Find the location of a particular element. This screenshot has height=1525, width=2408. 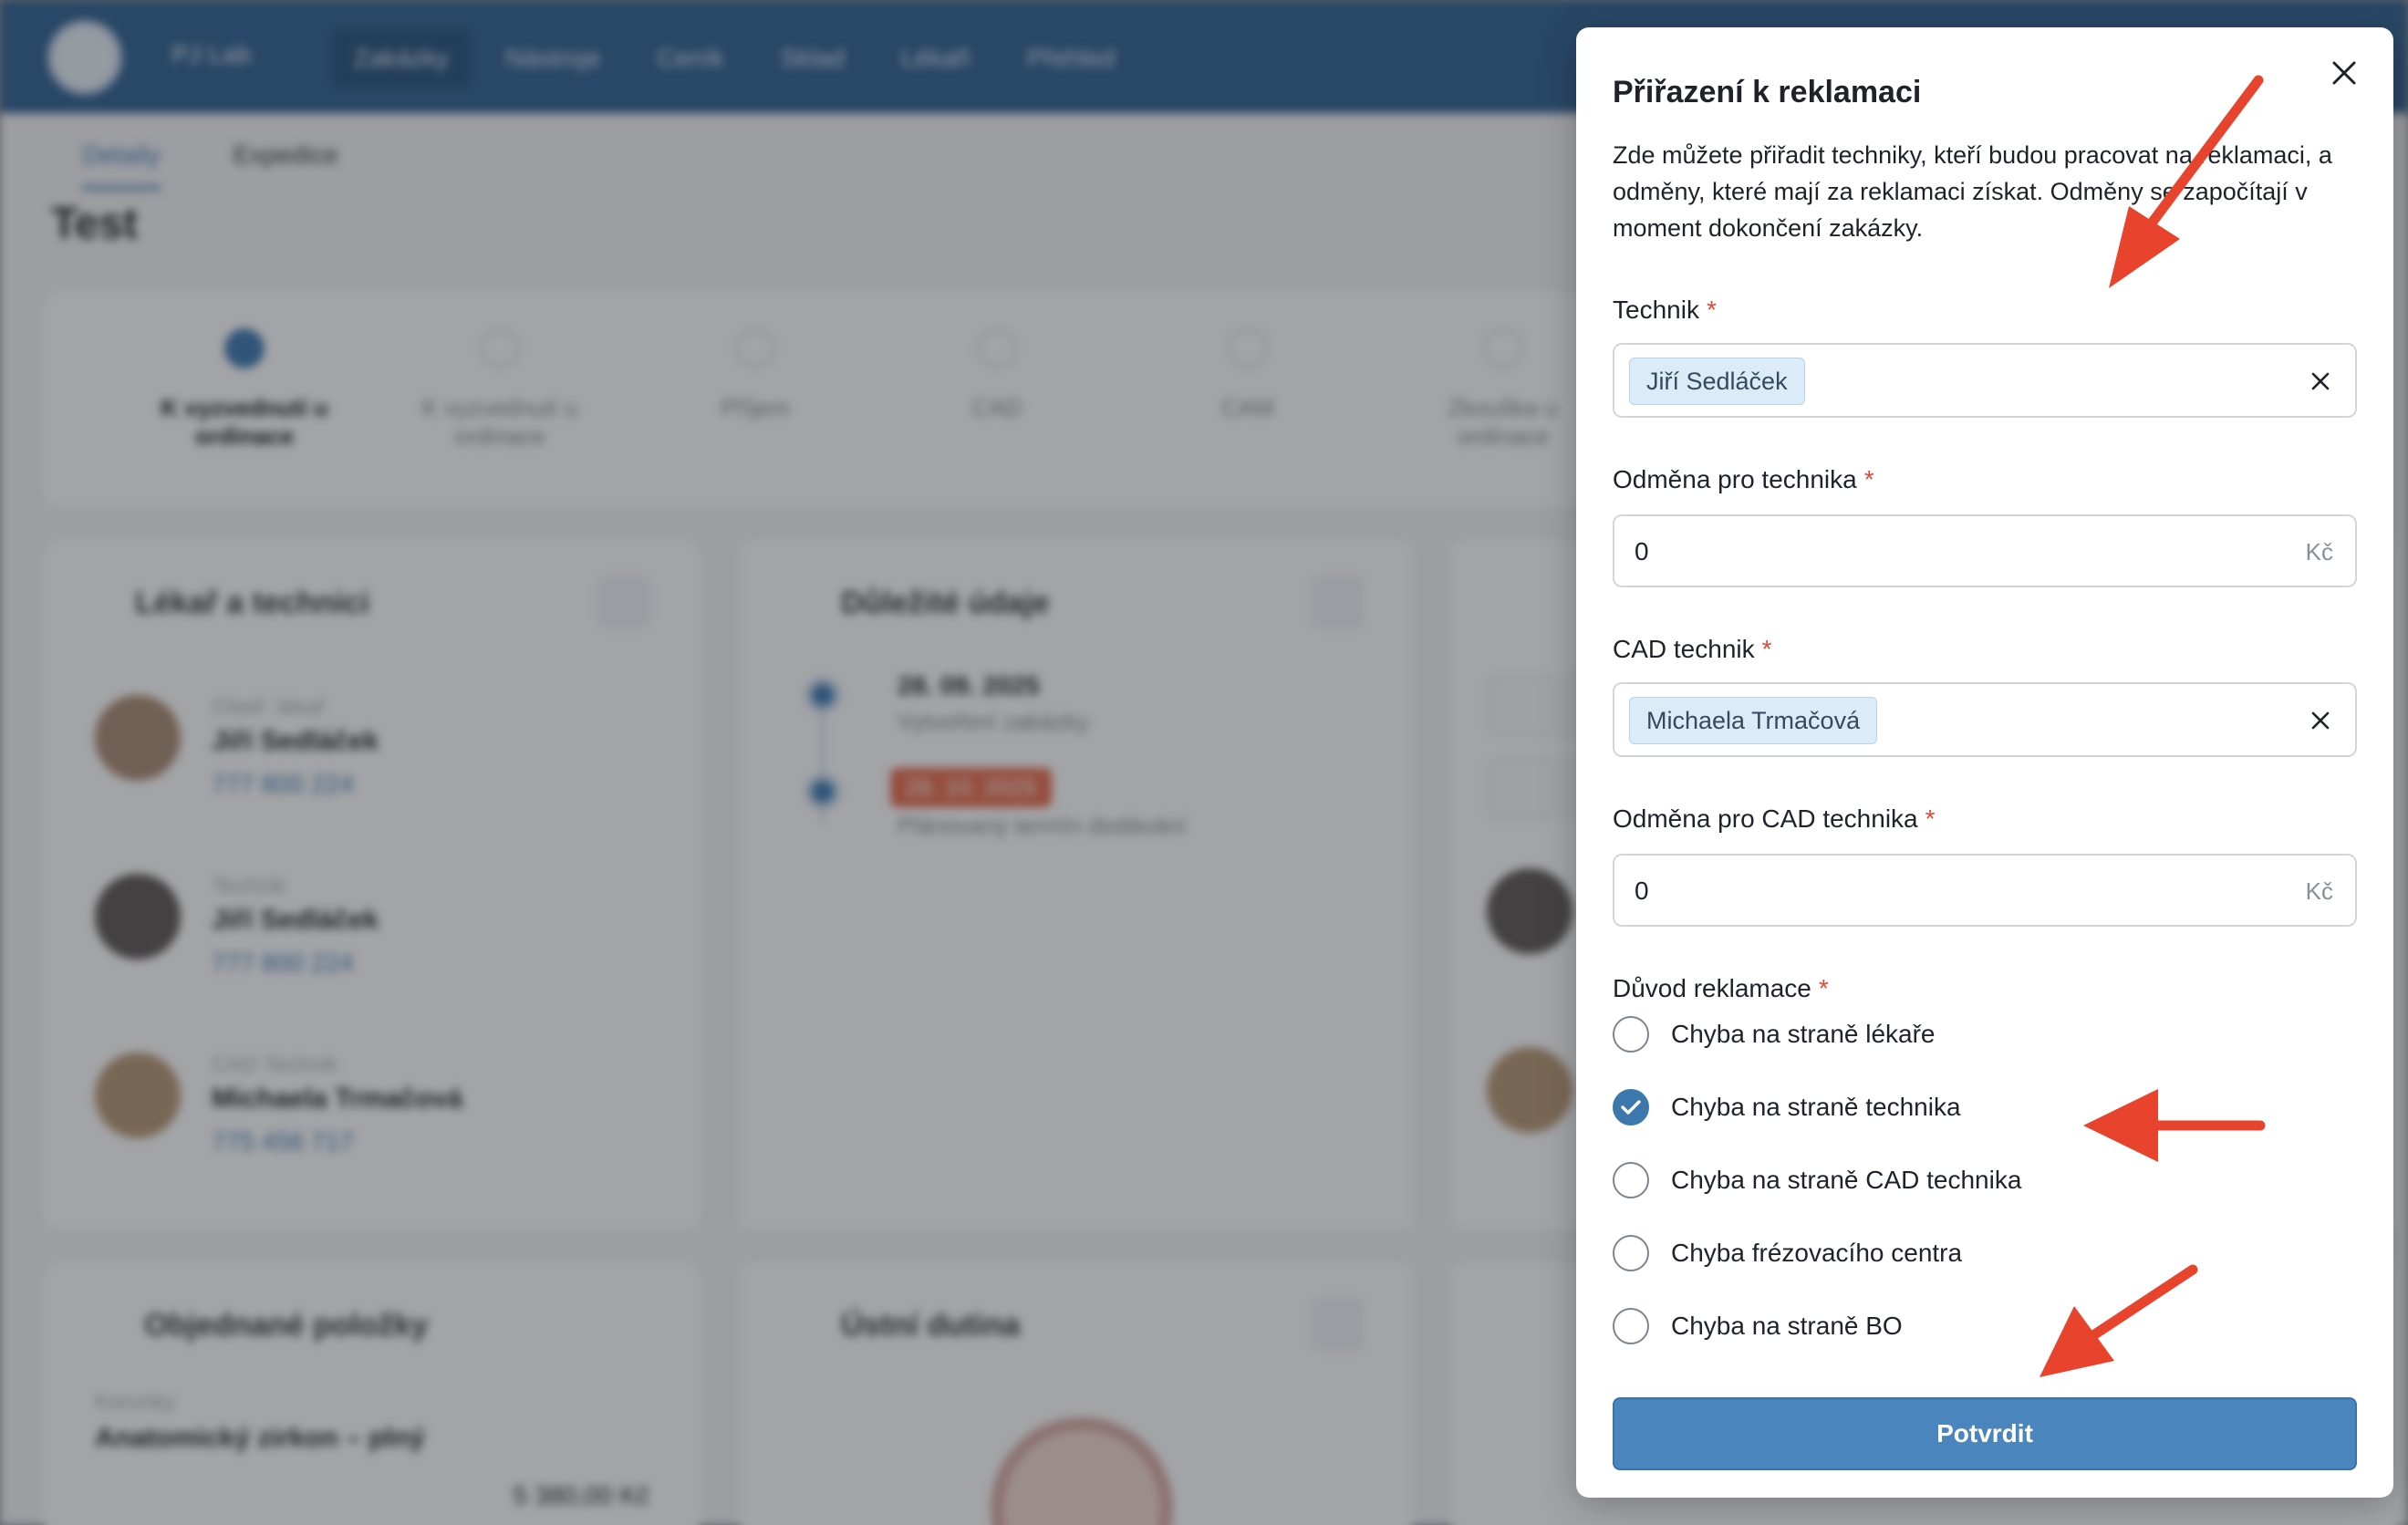

cad-label: CAD technik * is located at coordinates (1692, 649).